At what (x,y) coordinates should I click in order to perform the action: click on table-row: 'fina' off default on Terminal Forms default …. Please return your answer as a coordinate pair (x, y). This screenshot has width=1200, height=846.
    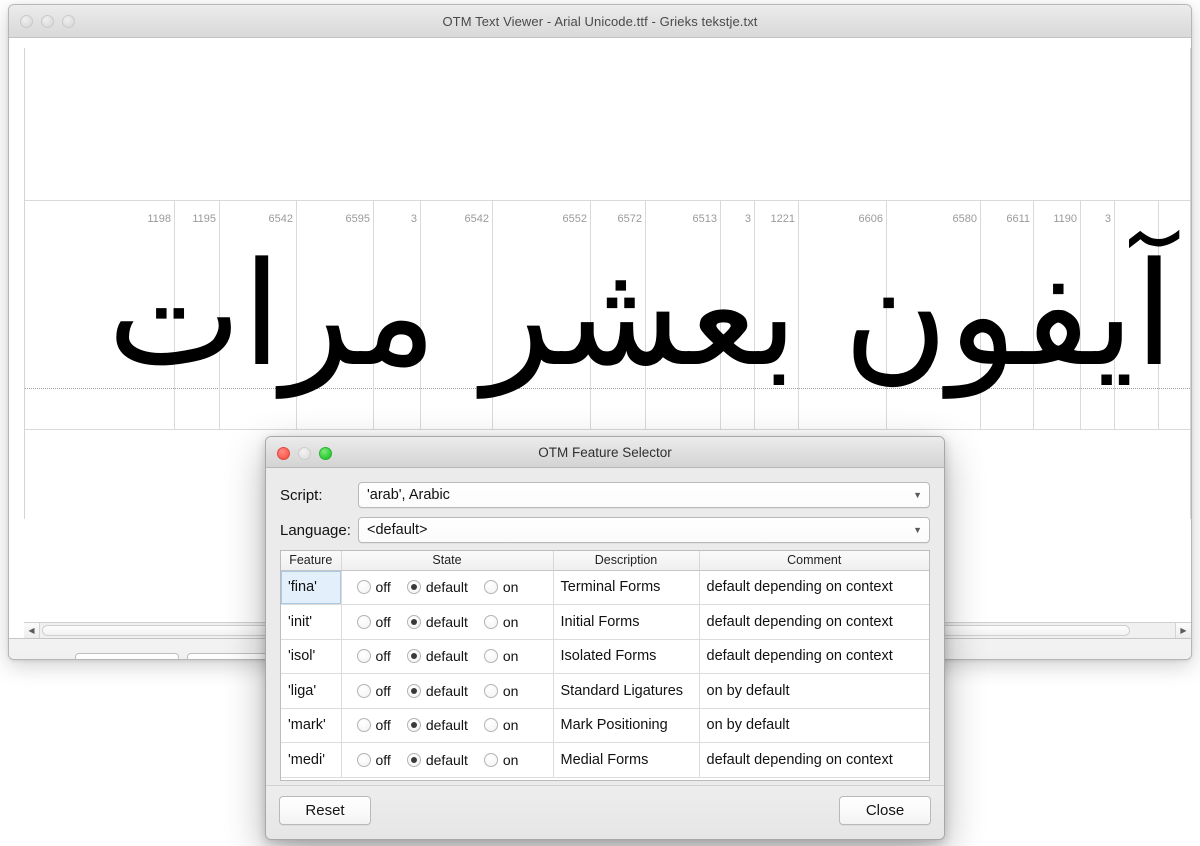
    Looking at the image, I should click on (605, 587).